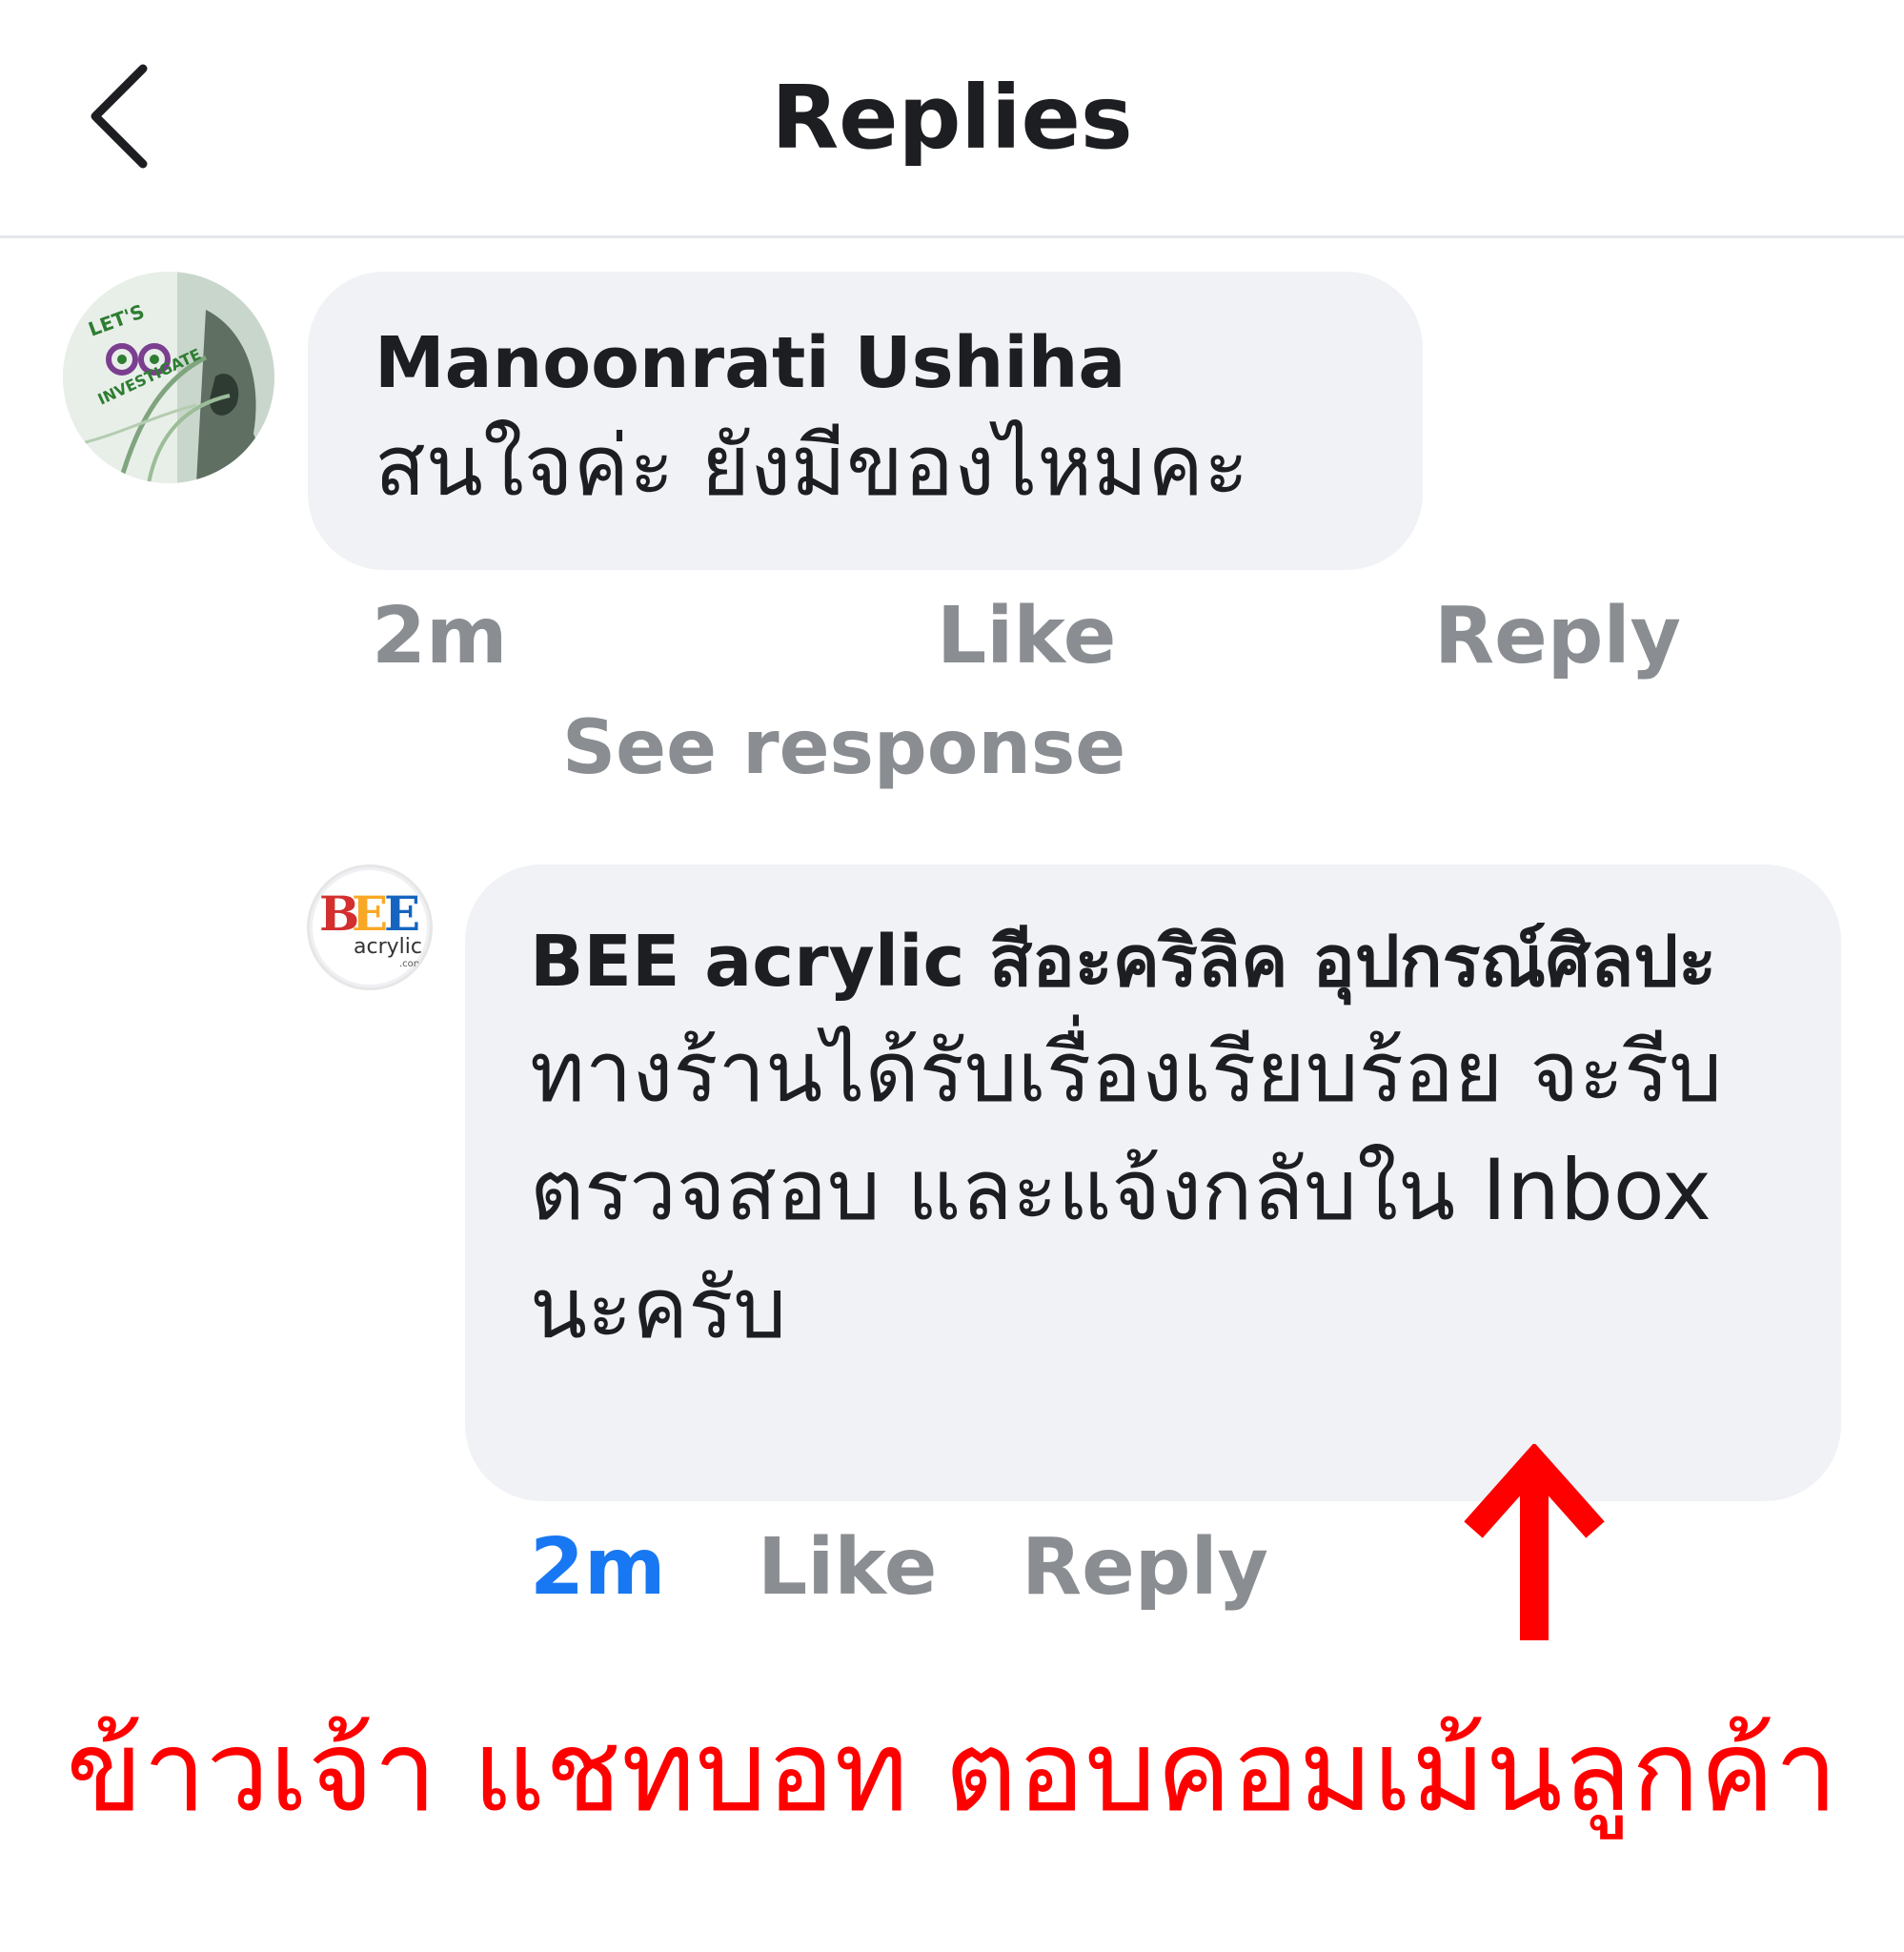 Image resolution: width=1904 pixels, height=1952 pixels. I want to click on arrow-up-icon, so click(1534, 1542).